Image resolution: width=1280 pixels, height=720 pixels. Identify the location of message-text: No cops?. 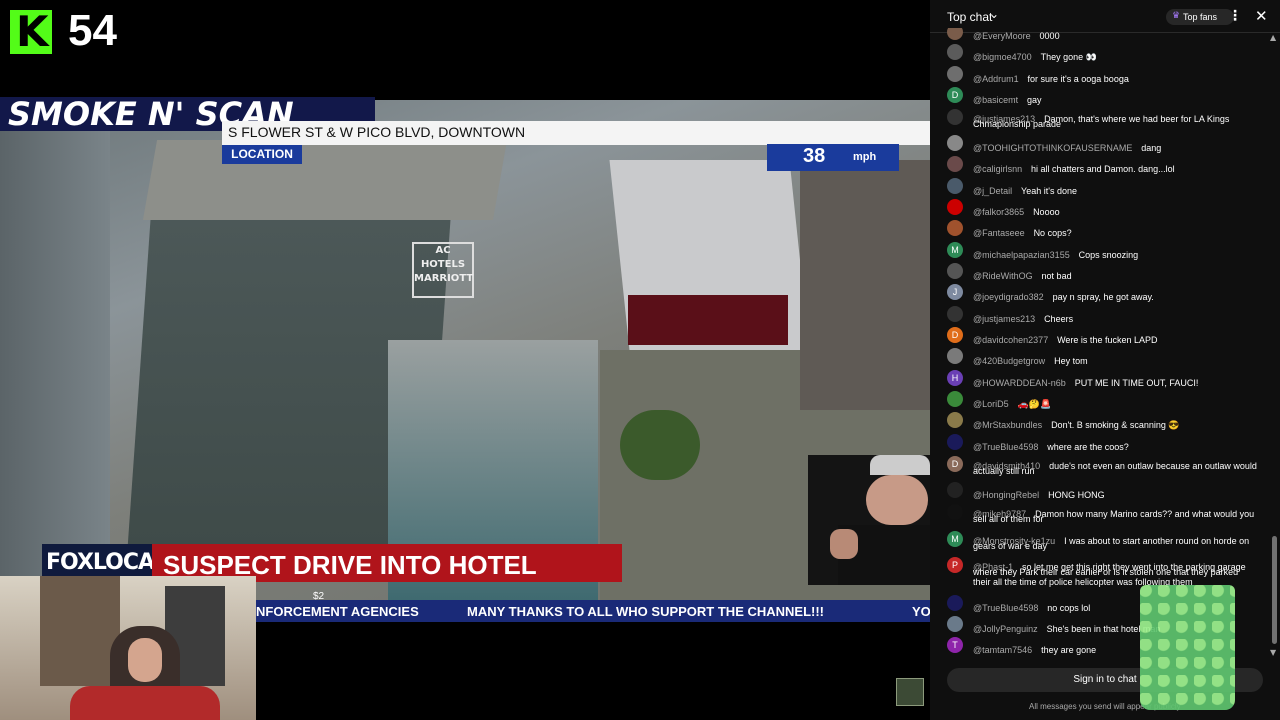
(1052, 233).